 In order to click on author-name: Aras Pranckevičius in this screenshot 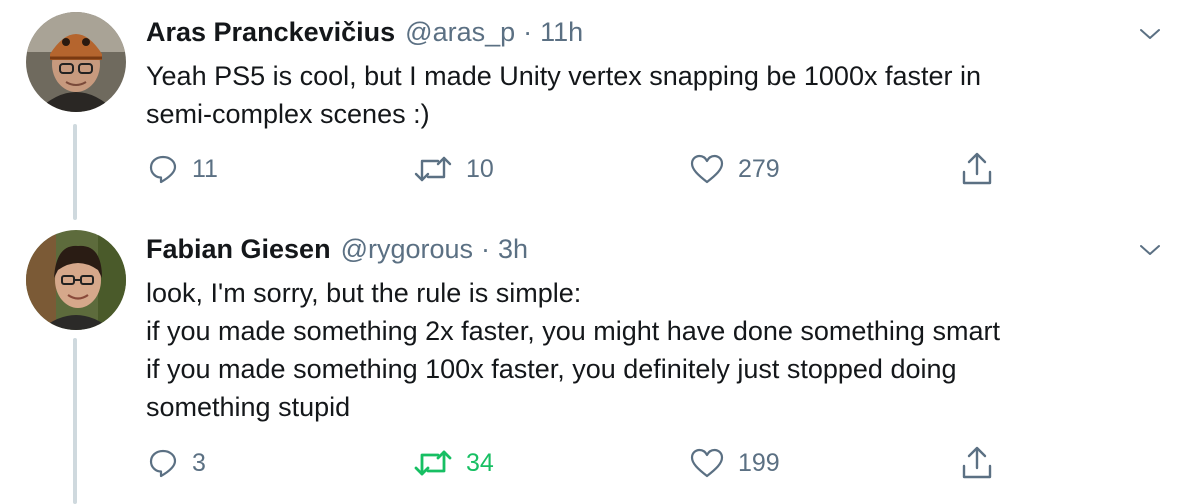, I will do `click(270, 32)`.